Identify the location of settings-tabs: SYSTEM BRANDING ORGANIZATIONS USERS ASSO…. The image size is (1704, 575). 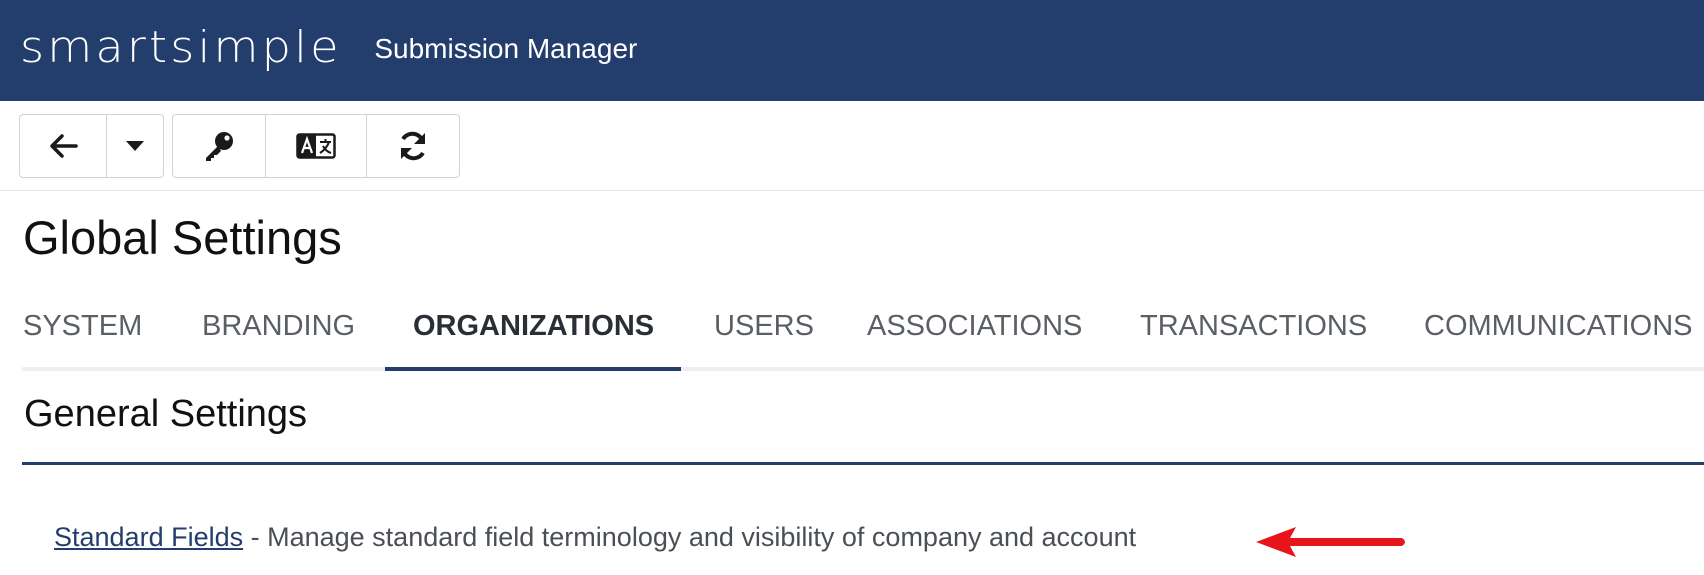
(852, 335).